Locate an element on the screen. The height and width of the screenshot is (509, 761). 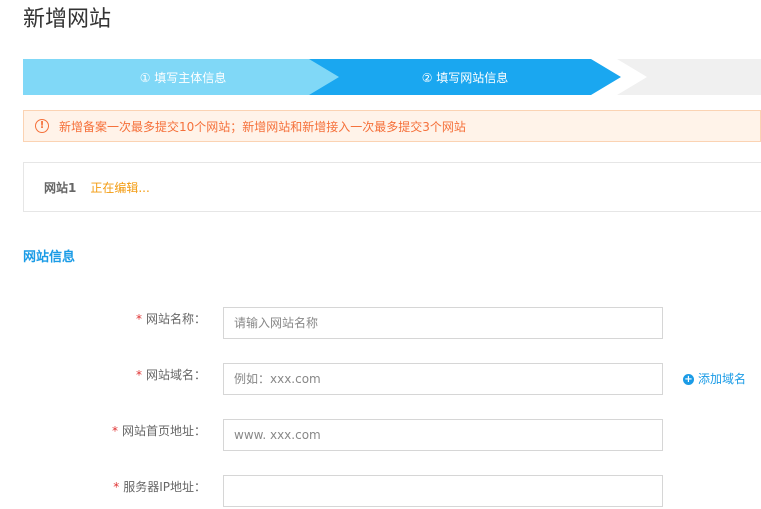
form-row-site-name: * 网站名称： is located at coordinates (380, 323).